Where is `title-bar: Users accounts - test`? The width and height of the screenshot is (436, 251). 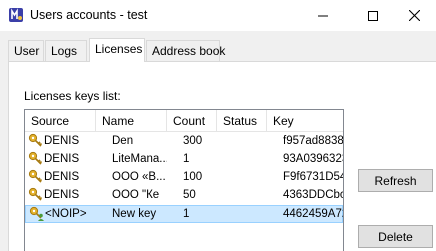 title-bar: Users accounts - test is located at coordinates (218, 15).